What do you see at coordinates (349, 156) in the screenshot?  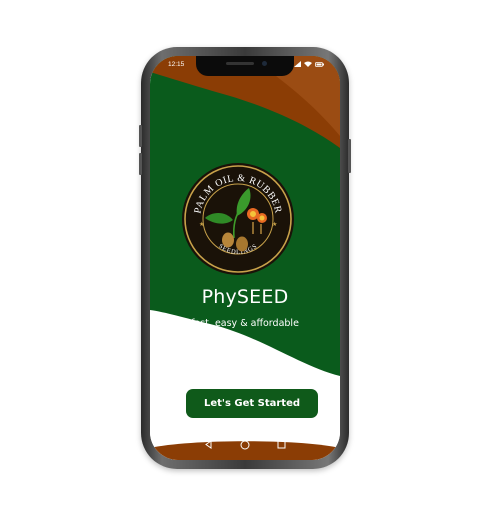 I see `power-button` at bounding box center [349, 156].